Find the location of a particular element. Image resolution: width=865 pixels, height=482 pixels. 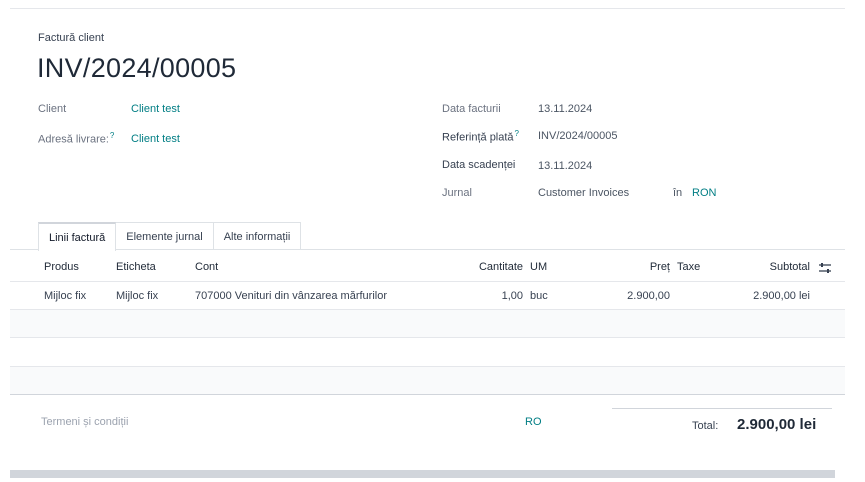

delivery-address-label-text: Adresă livrare: is located at coordinates (73, 139).